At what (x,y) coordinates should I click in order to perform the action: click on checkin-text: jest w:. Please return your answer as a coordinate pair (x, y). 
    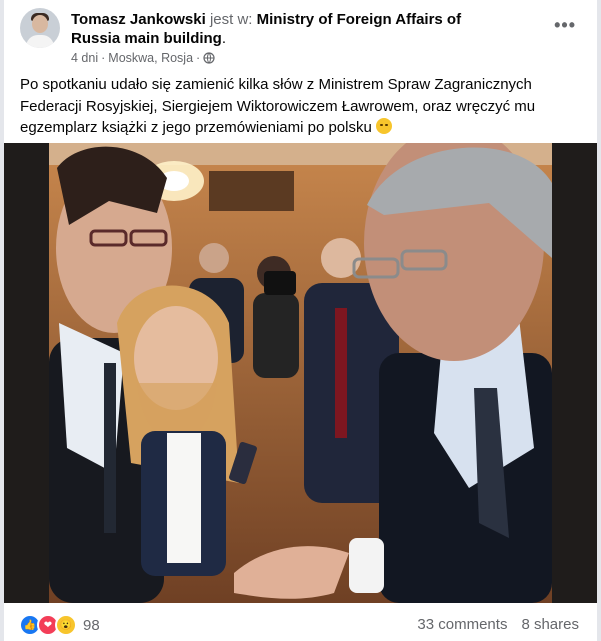
    Looking at the image, I should click on (231, 19).